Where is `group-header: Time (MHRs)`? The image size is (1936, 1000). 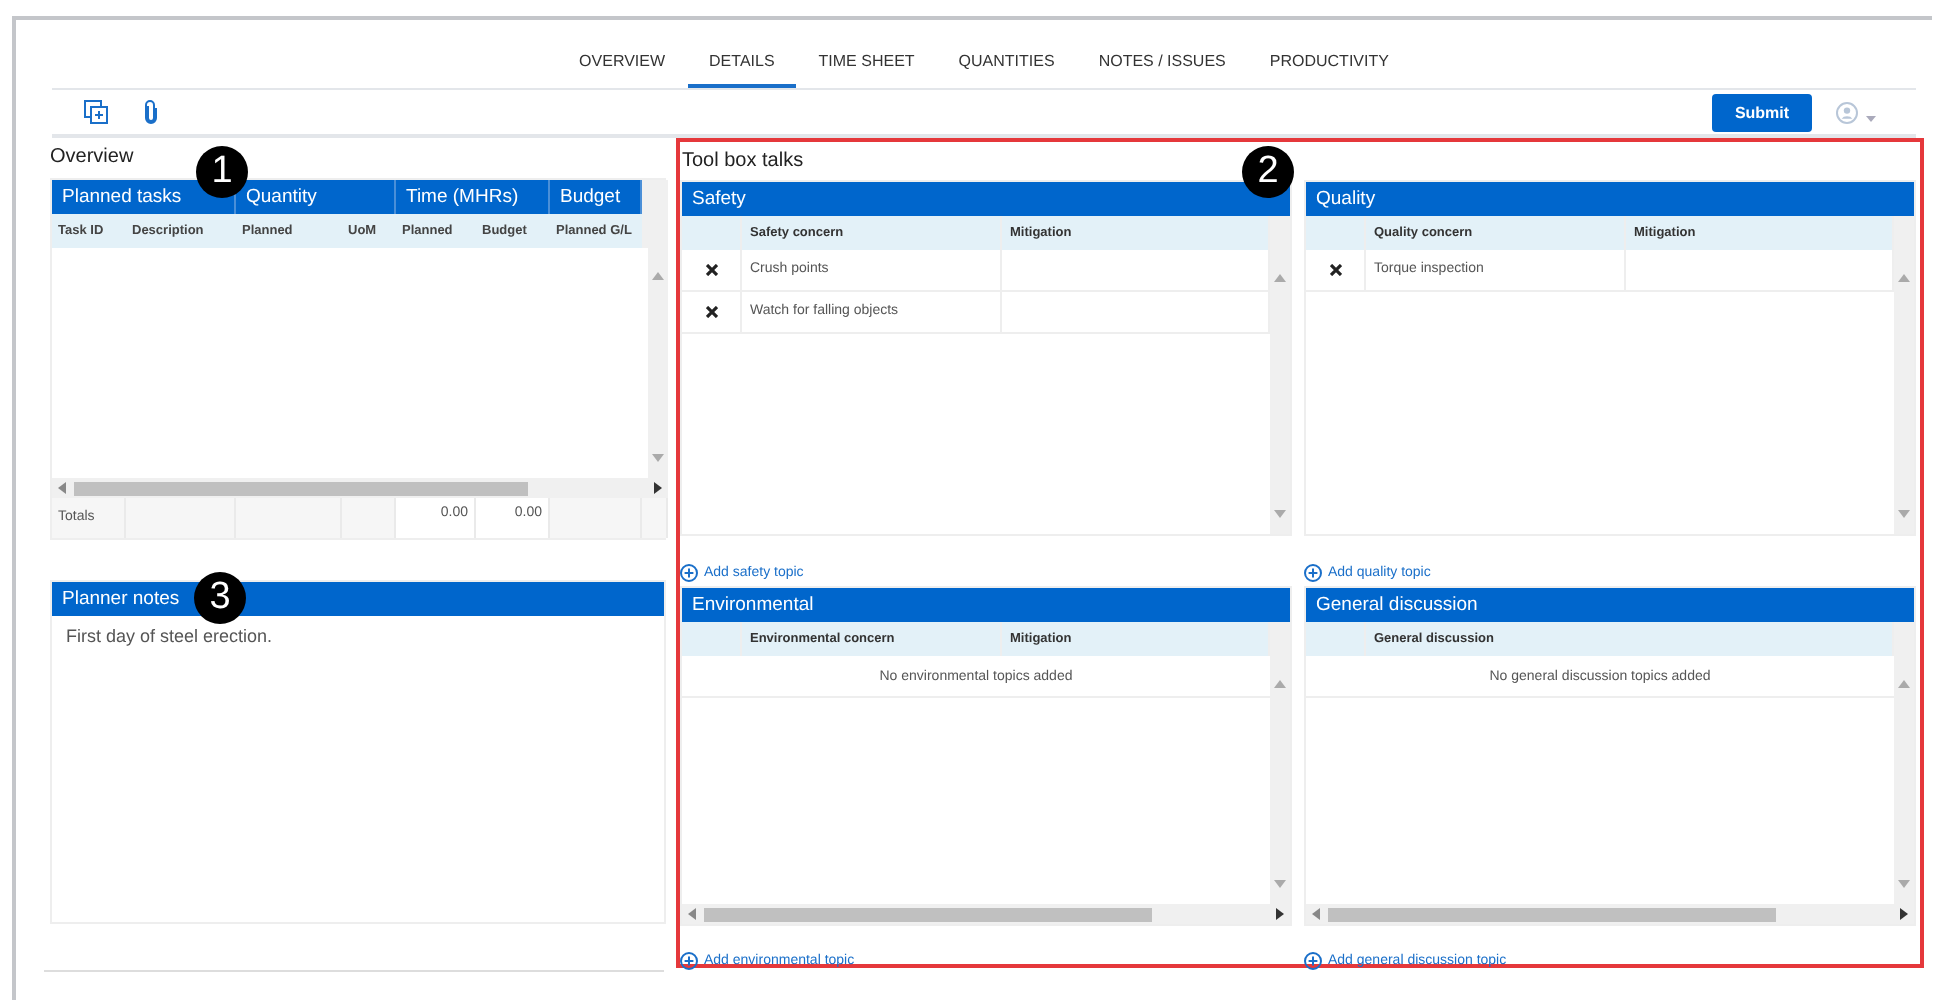 group-header: Time (MHRs) is located at coordinates (473, 197).